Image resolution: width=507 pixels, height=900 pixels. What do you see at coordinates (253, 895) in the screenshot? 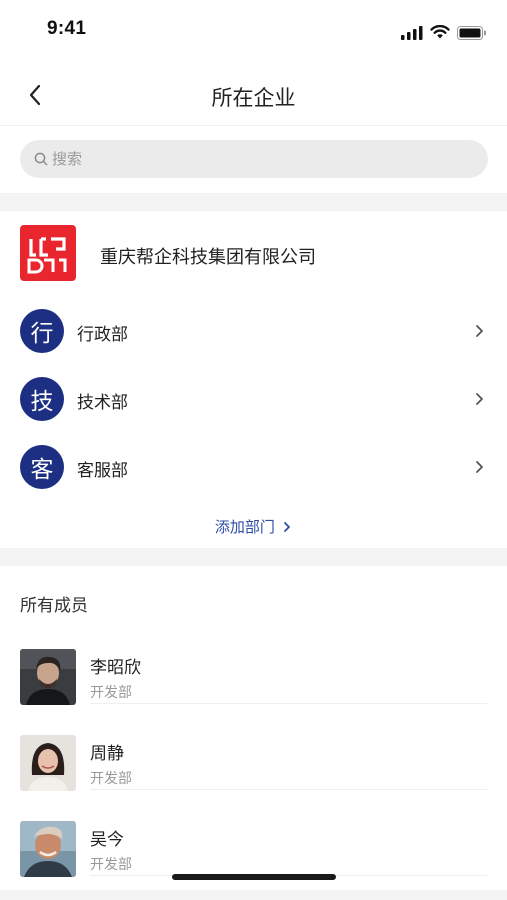
I see `bottom-strip` at bounding box center [253, 895].